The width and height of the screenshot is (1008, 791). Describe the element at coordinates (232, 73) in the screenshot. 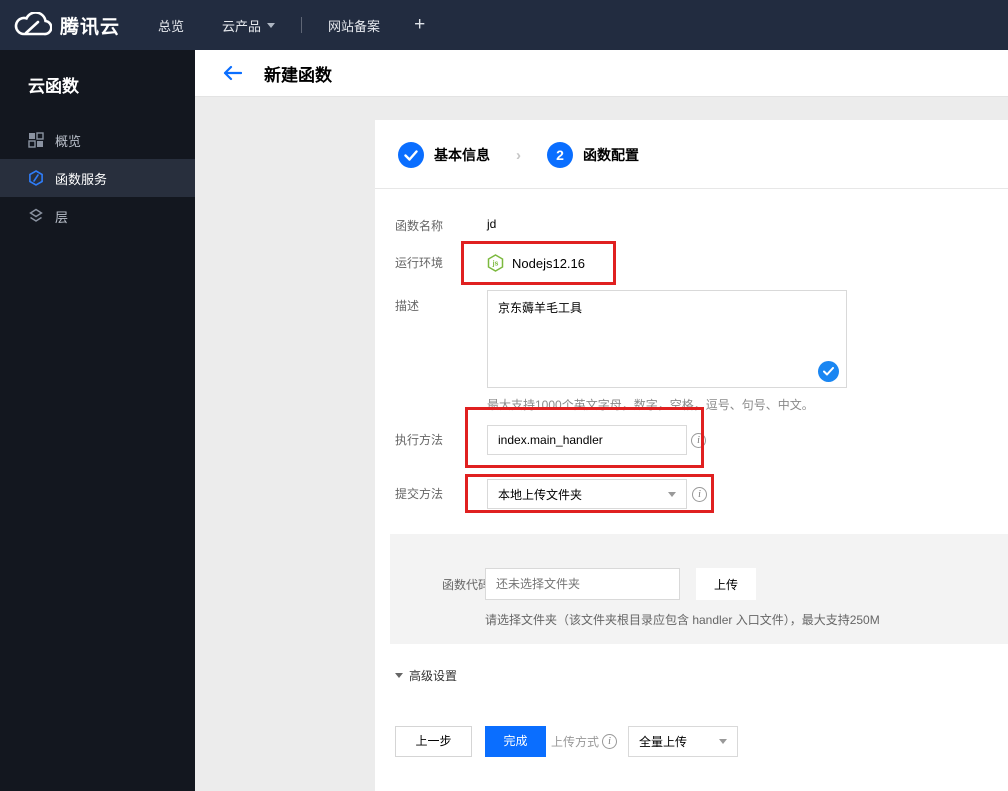

I see `back-arrow-icon` at that location.